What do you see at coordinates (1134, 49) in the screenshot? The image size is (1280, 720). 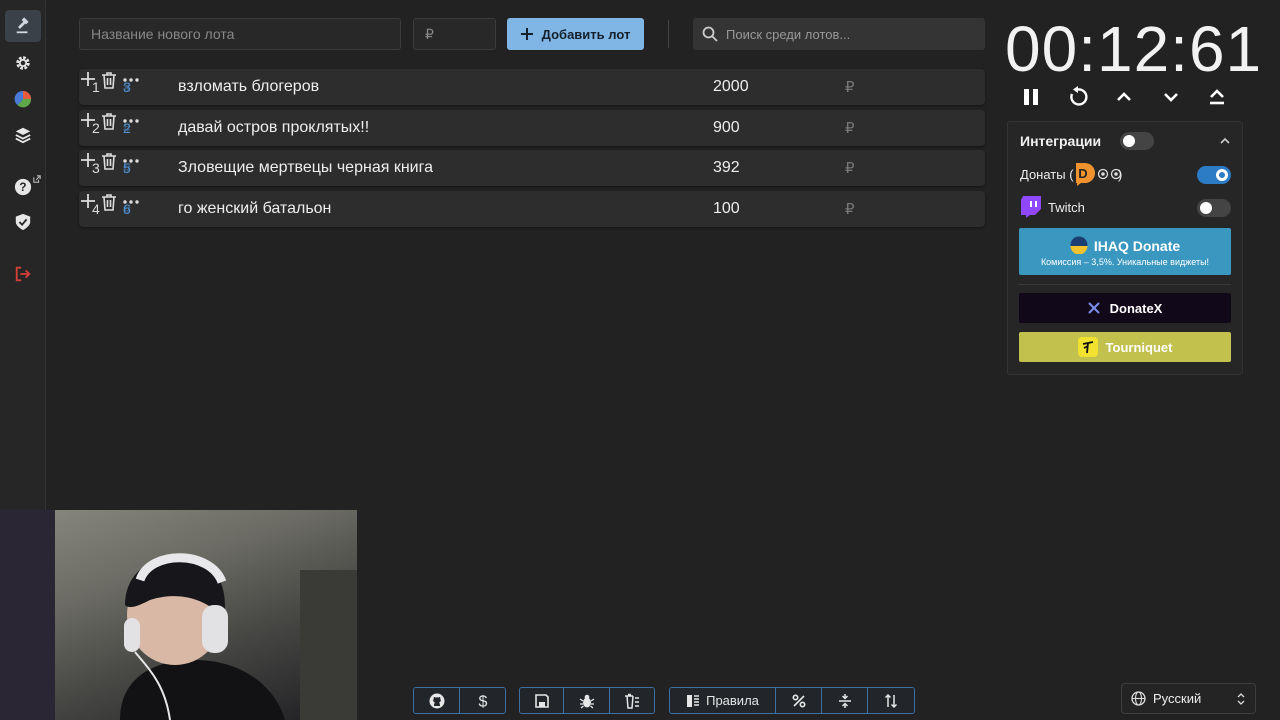 I see `timer-display: 00:12:61` at bounding box center [1134, 49].